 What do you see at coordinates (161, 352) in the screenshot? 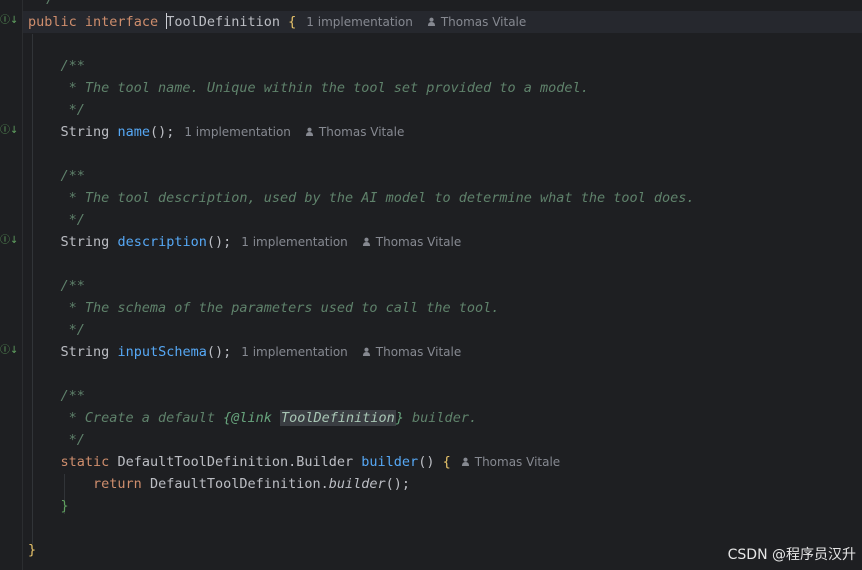
I see `method-input-schema: inputSchema` at bounding box center [161, 352].